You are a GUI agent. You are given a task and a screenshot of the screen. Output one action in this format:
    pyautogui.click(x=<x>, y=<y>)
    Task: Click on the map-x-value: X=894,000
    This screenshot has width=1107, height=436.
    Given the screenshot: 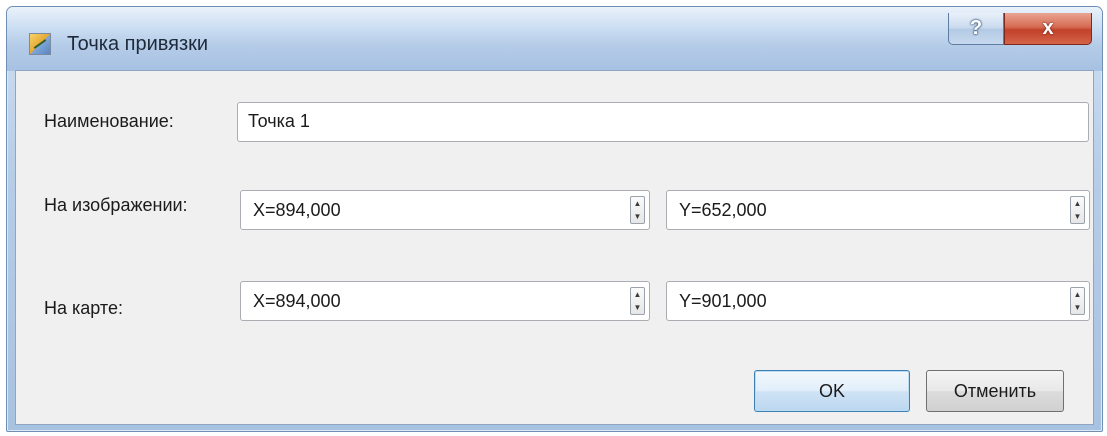 What is the action you would take?
    pyautogui.click(x=297, y=301)
    